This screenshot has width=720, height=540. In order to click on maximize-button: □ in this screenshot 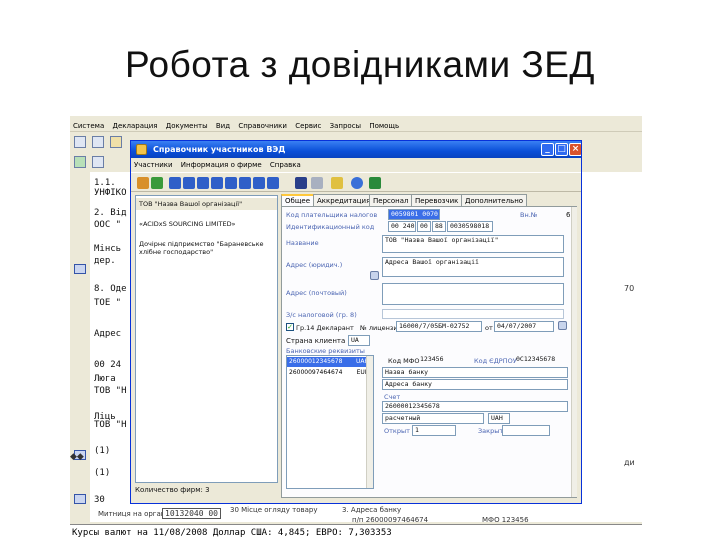, I will do `click(561, 149)`.